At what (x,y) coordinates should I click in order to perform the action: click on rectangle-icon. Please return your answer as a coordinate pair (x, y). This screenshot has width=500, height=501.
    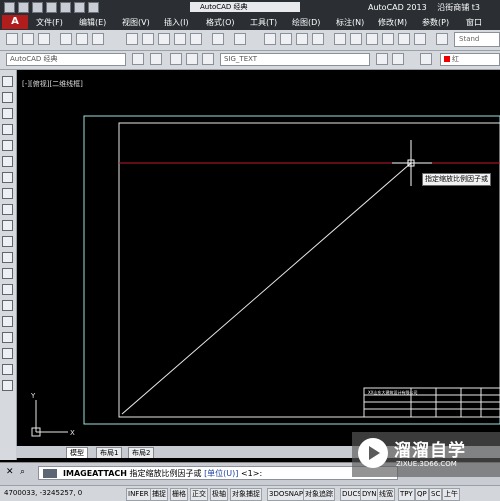
    Looking at the image, I should click on (7, 145).